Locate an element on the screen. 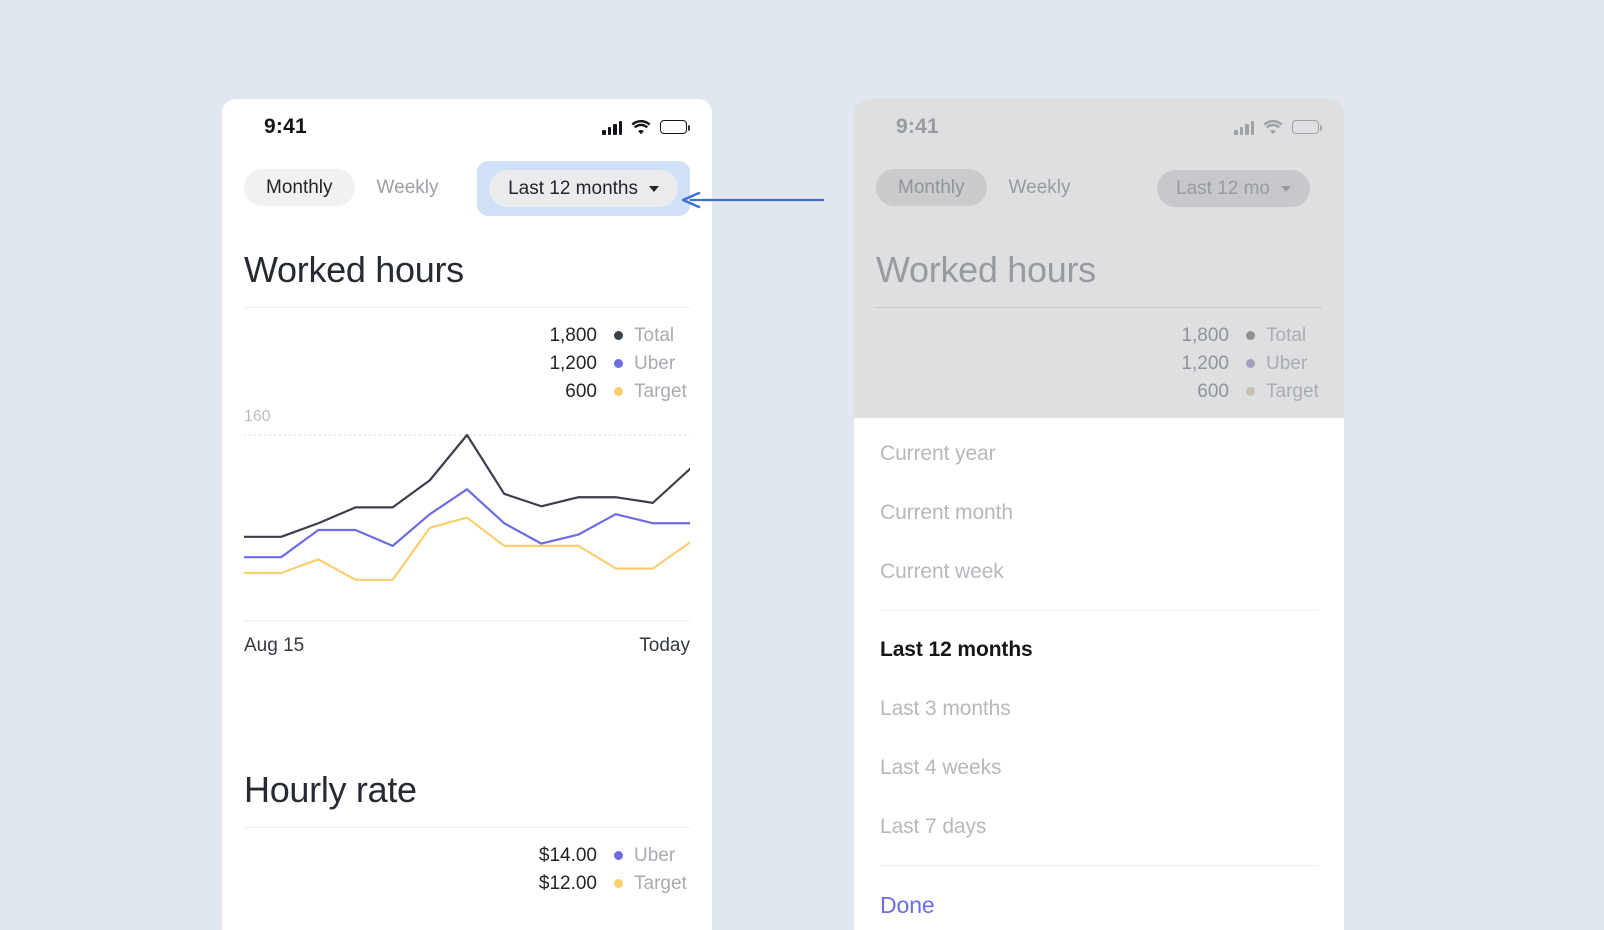  line-chart-svg is located at coordinates (467, 525).